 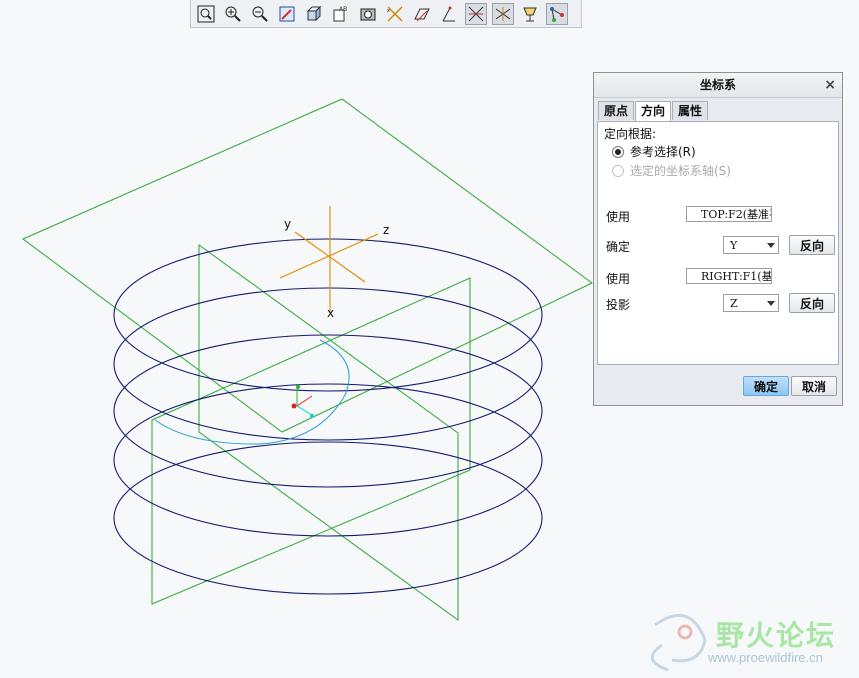 What do you see at coordinates (343, 9) in the screenshot?
I see `svg-text: AB` at bounding box center [343, 9].